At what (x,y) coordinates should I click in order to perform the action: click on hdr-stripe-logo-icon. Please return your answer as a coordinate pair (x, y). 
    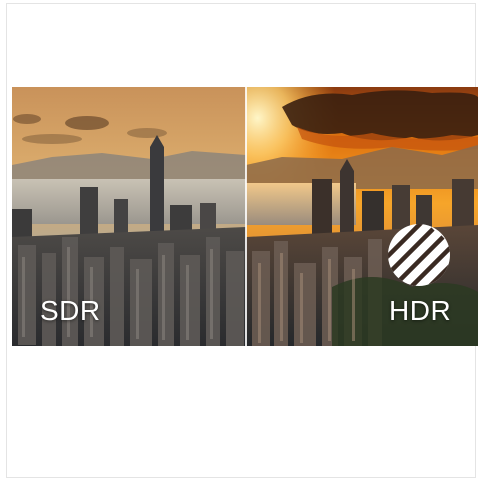
    Looking at the image, I should click on (419, 255).